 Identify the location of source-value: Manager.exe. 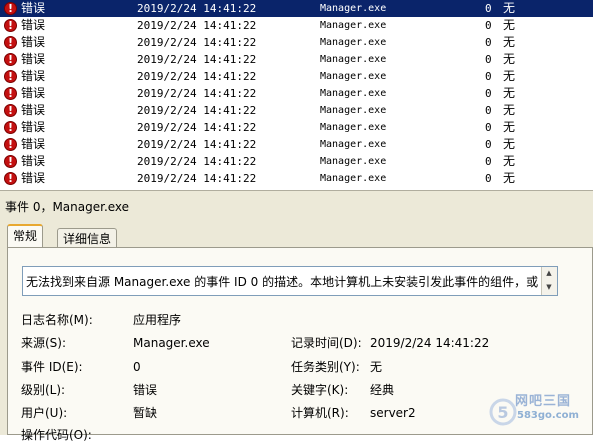
(171, 343).